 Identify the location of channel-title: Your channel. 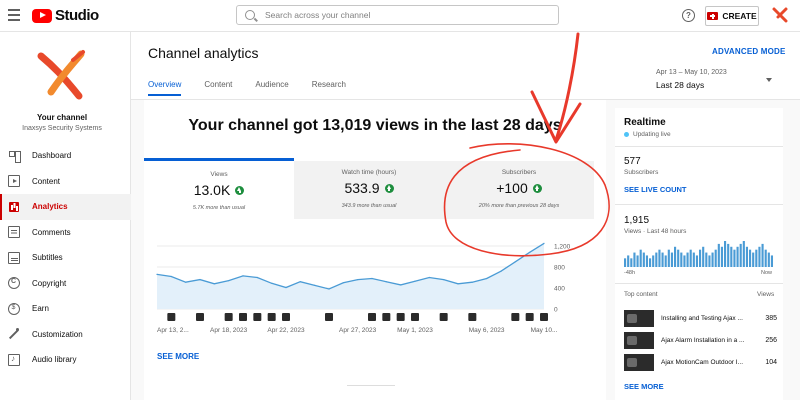
(62, 117).